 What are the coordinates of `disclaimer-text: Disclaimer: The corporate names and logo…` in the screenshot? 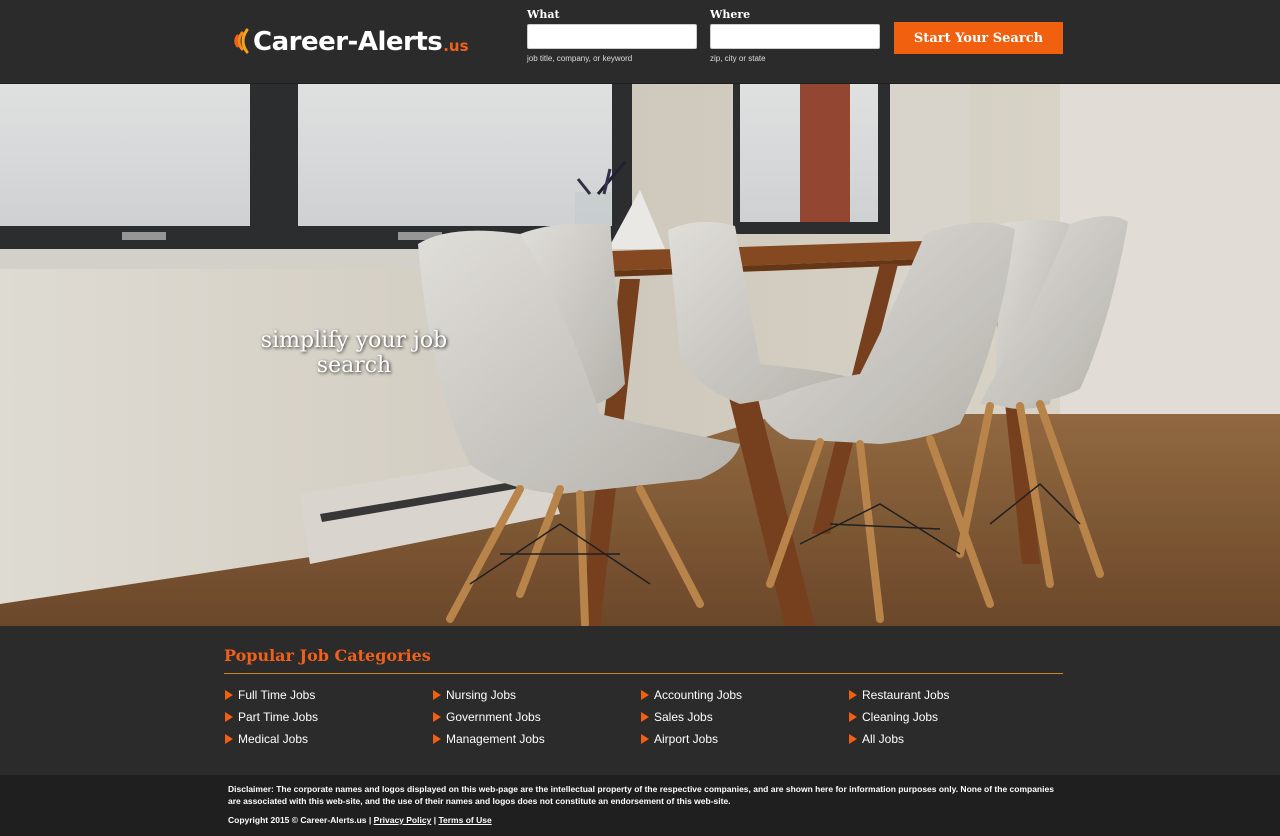 It's located at (641, 795).